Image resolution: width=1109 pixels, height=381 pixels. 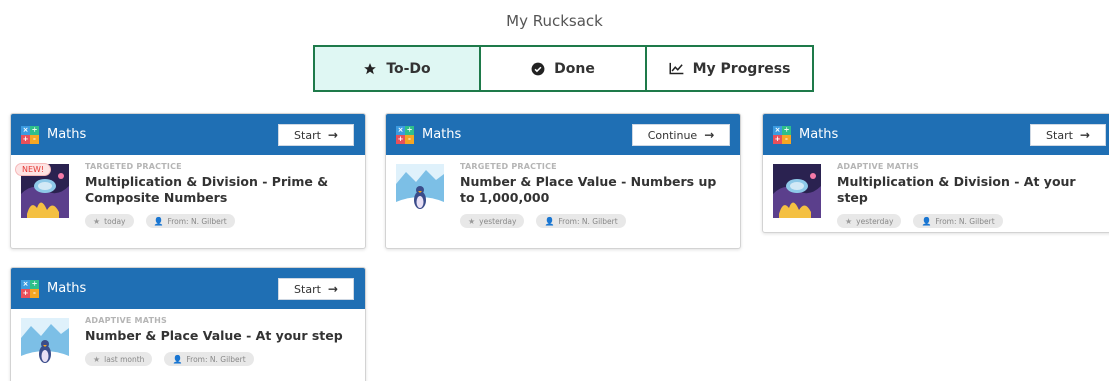 What do you see at coordinates (33, 169) in the screenshot?
I see `new-badge: NEW!` at bounding box center [33, 169].